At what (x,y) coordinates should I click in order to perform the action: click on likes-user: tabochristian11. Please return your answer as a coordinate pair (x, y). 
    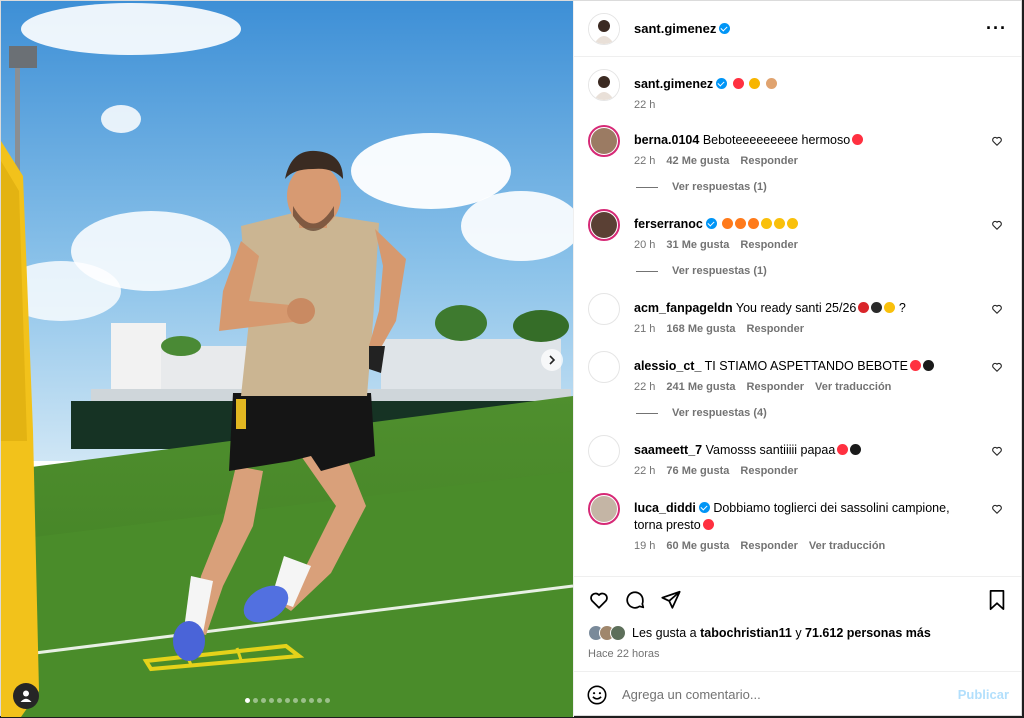
    Looking at the image, I should click on (746, 633).